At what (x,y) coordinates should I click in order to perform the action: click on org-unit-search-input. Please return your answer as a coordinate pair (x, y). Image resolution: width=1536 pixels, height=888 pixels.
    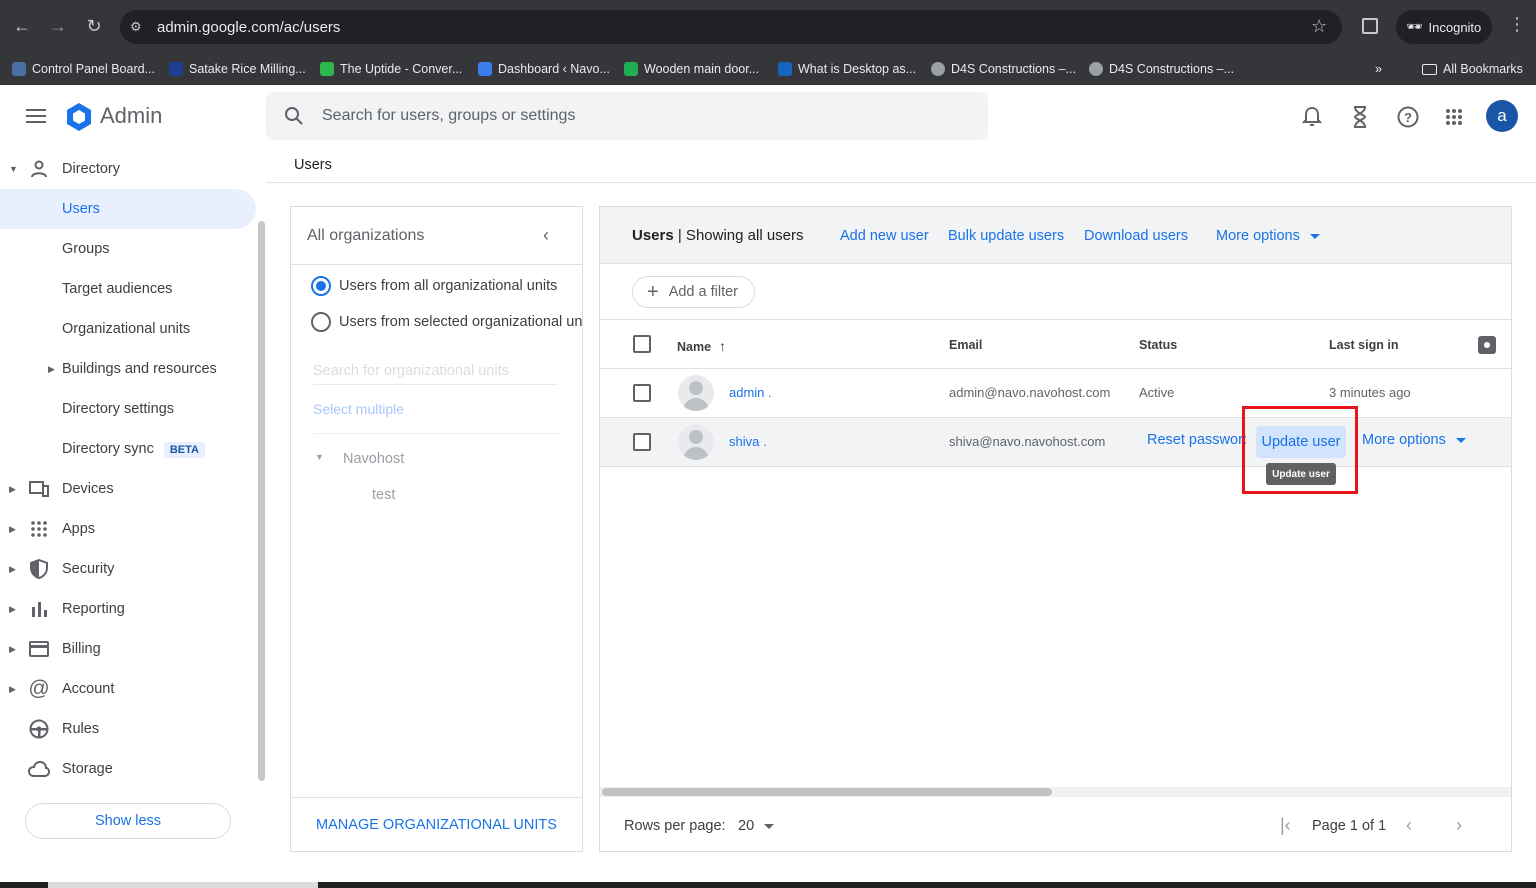
    Looking at the image, I should click on (435, 371).